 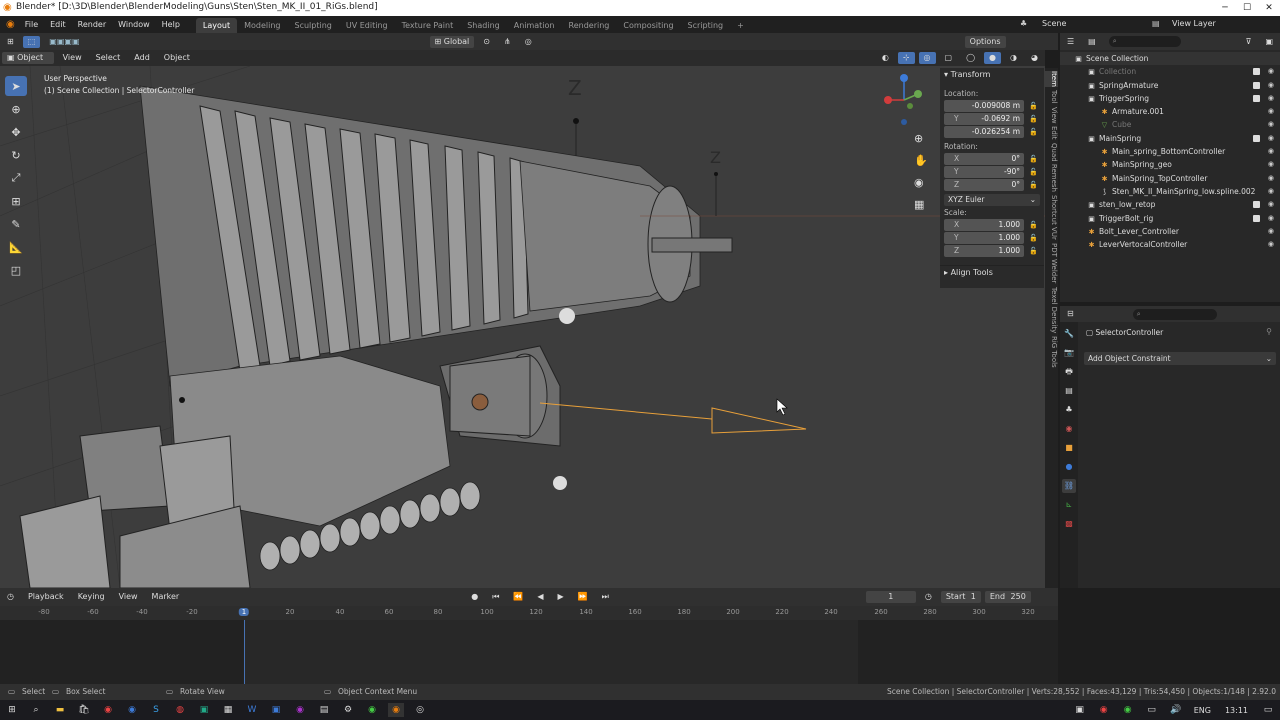 What do you see at coordinates (1268, 710) in the screenshot?
I see `notification-icon: ▭` at bounding box center [1268, 710].